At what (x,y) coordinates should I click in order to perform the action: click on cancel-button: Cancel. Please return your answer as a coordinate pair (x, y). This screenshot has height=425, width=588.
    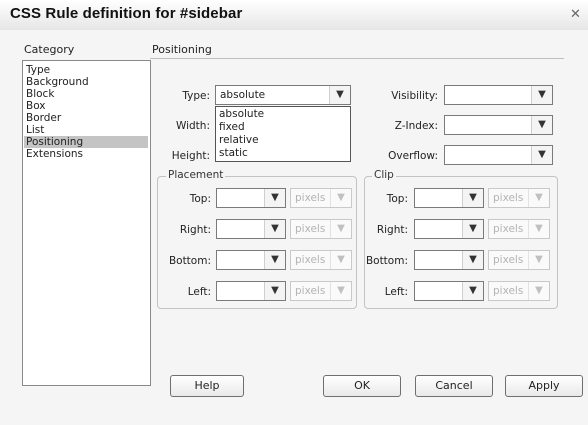
    Looking at the image, I should click on (454, 386).